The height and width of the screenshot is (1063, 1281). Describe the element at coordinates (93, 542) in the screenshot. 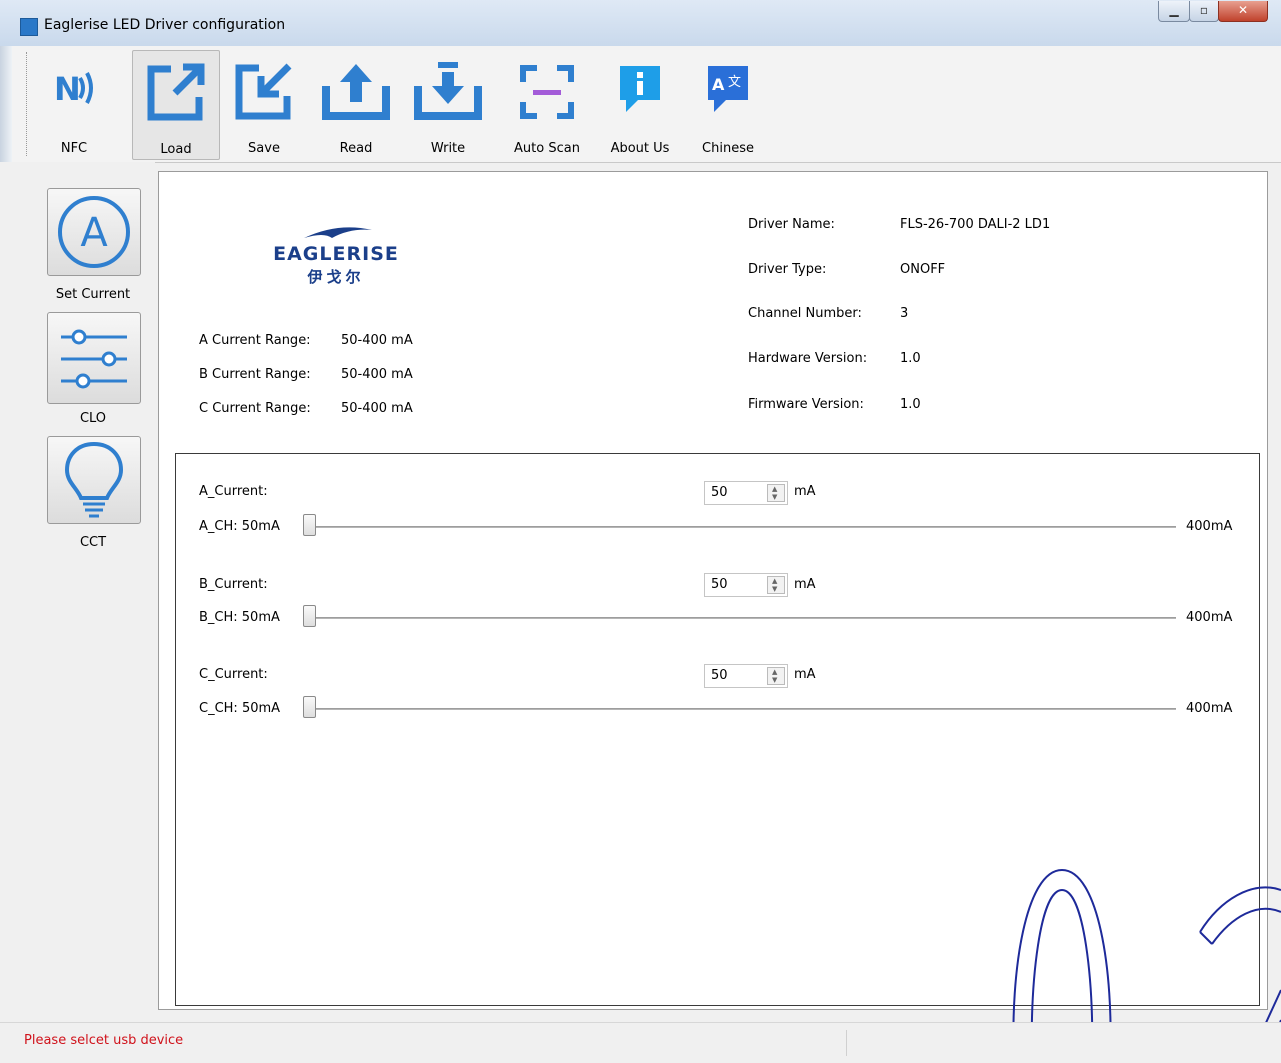

I see `cct-label: CCT` at that location.